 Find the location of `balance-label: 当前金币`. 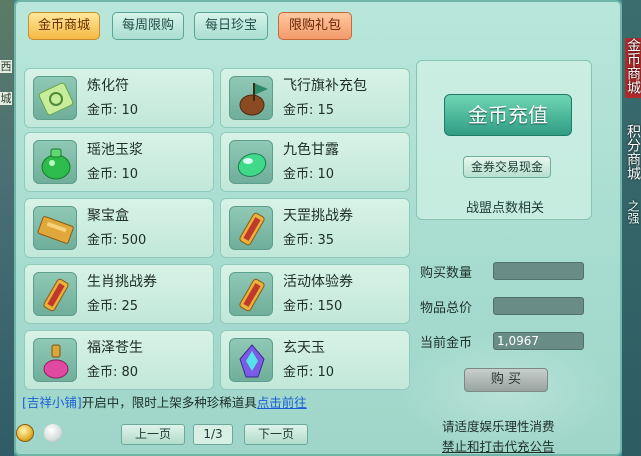

balance-label: 当前金币 is located at coordinates (446, 343).